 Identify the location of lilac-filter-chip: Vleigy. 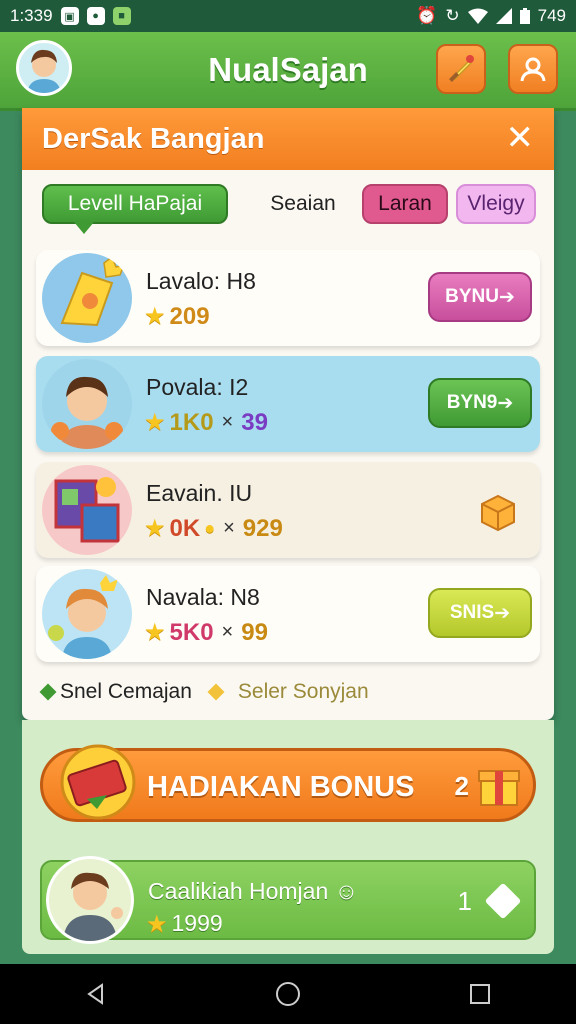
(496, 204).